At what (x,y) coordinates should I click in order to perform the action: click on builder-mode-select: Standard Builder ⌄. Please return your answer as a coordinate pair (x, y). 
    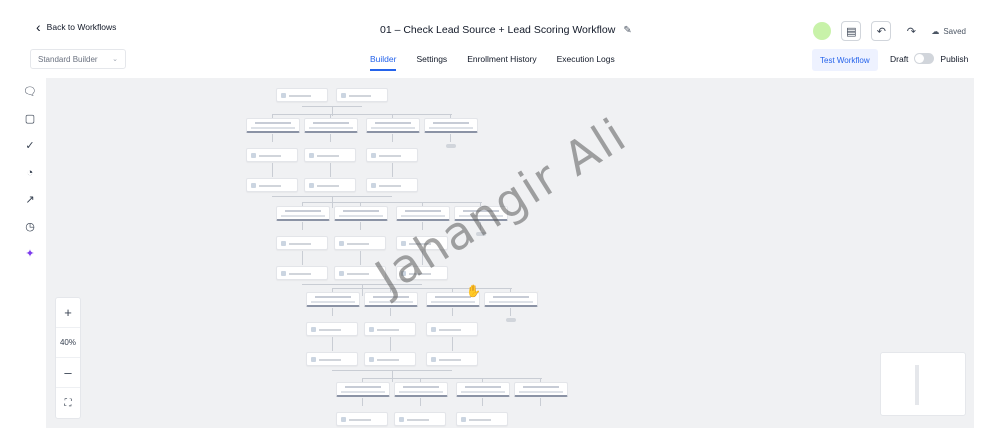
    Looking at the image, I should click on (78, 59).